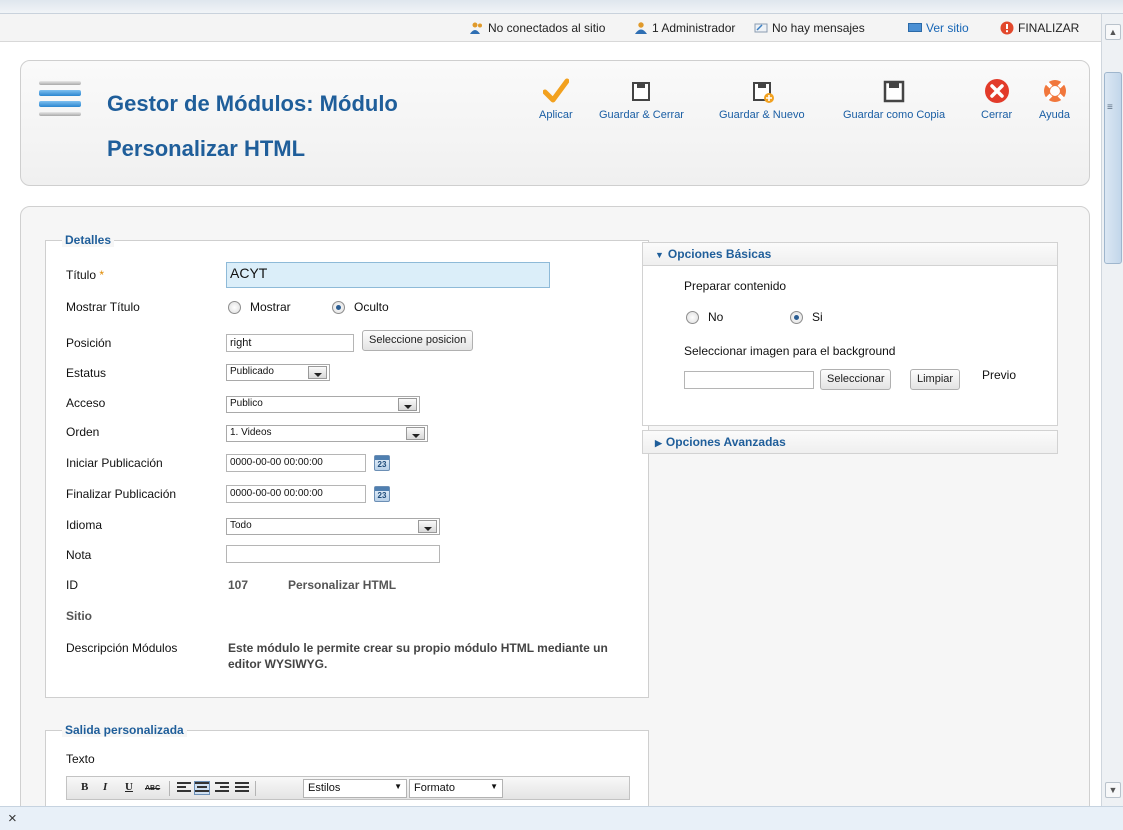  What do you see at coordinates (999, 375) in the screenshot?
I see `preview-label: Previo` at bounding box center [999, 375].